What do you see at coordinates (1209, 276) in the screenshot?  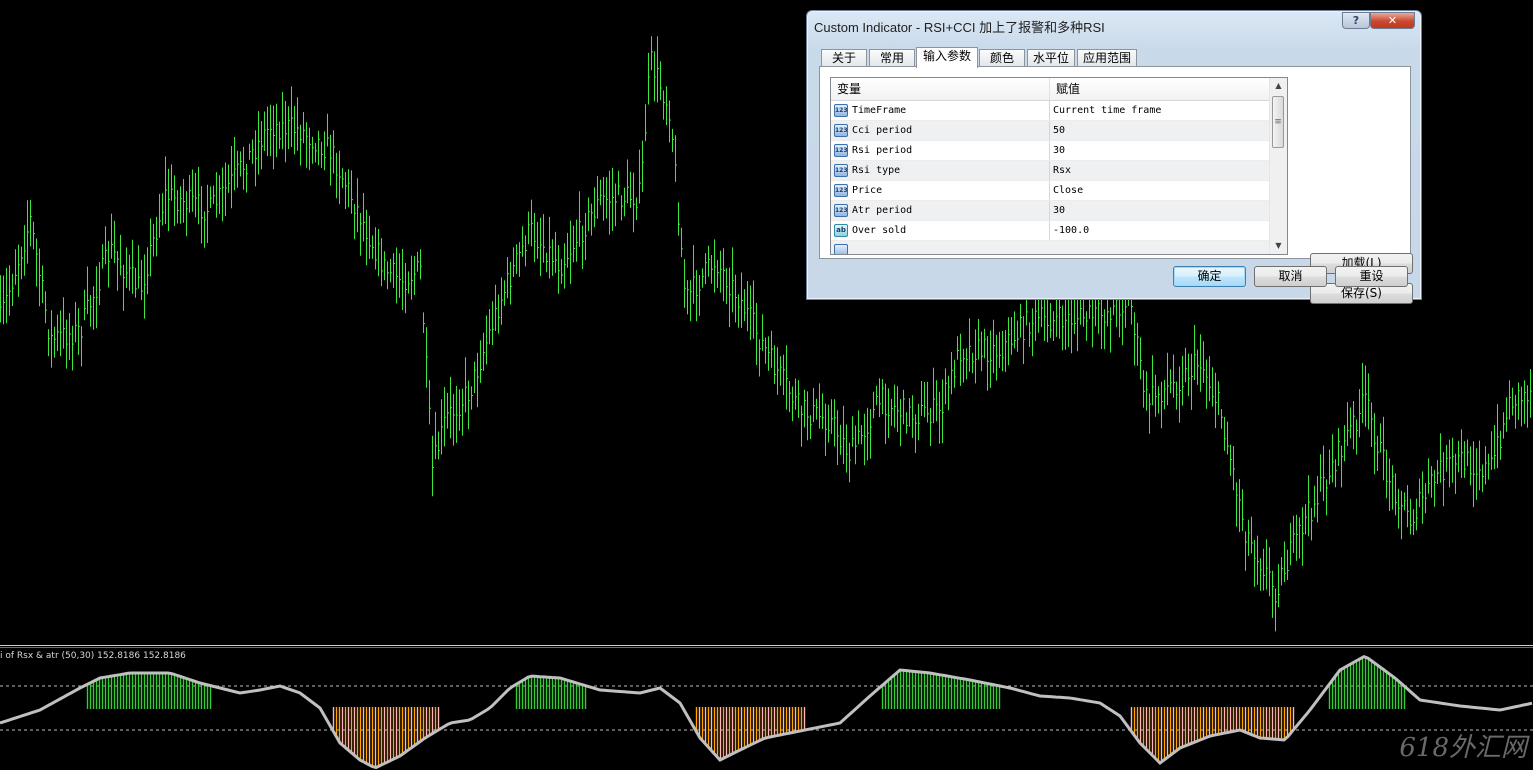 I see `ok-button: 确定` at bounding box center [1209, 276].